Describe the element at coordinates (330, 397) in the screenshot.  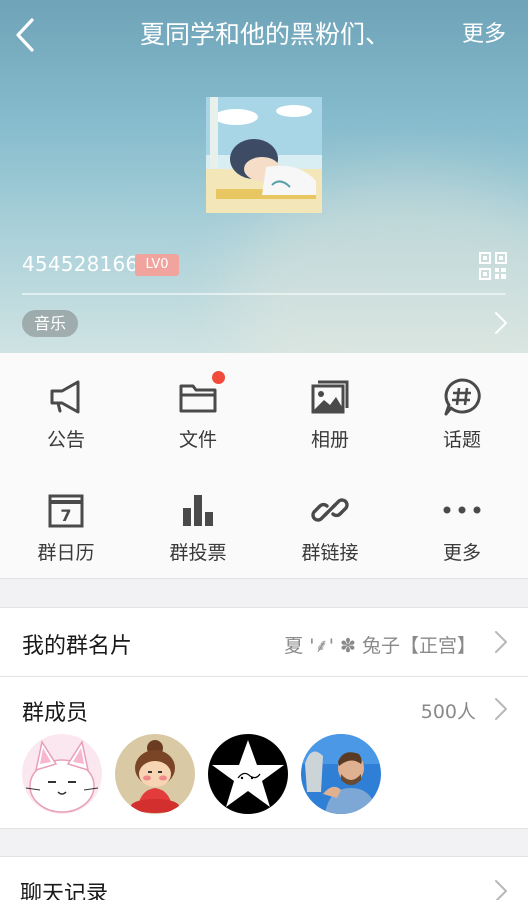
I see `photo-album-icon` at that location.